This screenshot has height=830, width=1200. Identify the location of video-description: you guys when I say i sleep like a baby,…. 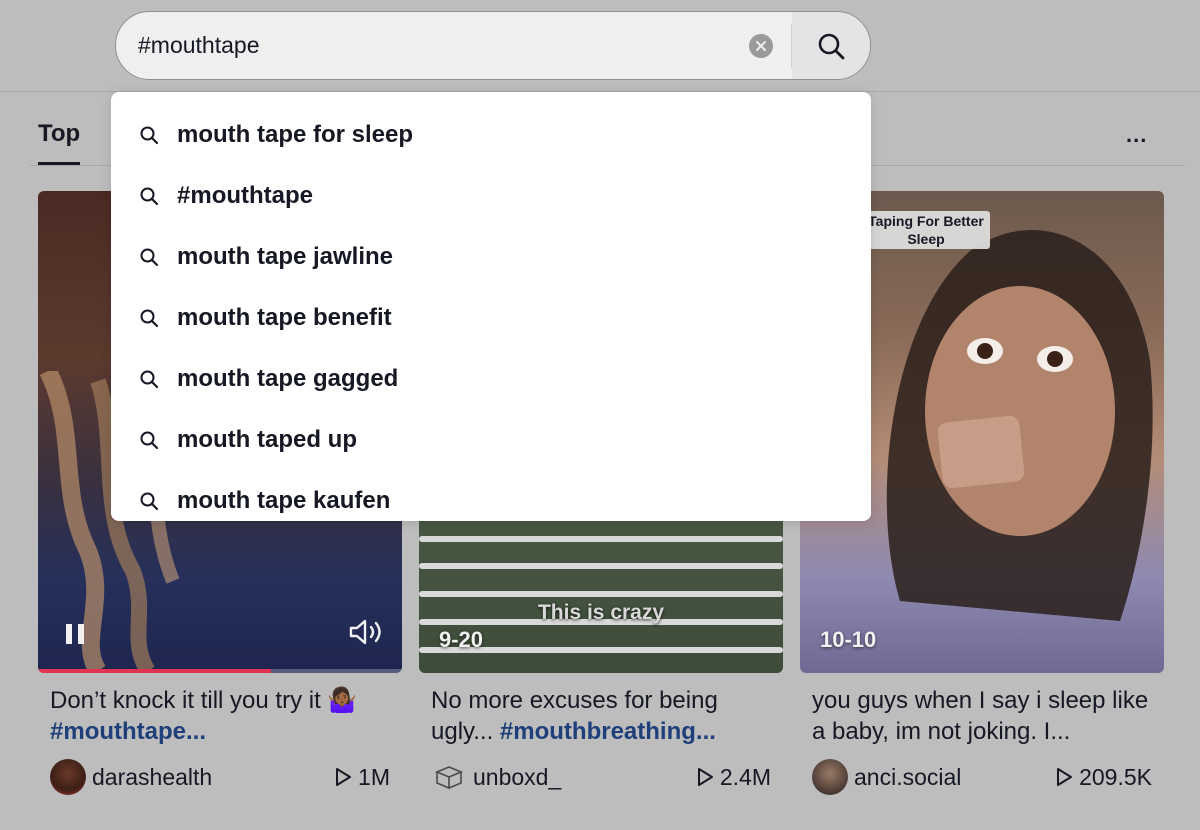
(982, 717).